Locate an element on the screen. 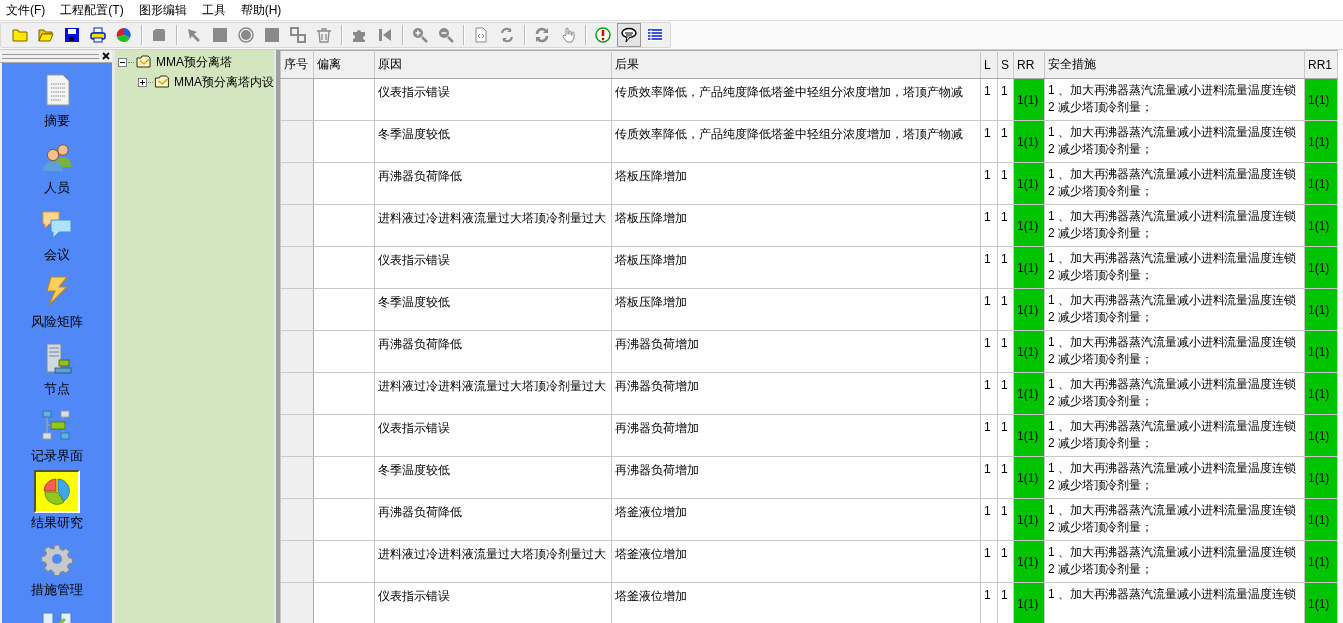  pie-chart-icon is located at coordinates (124, 35).